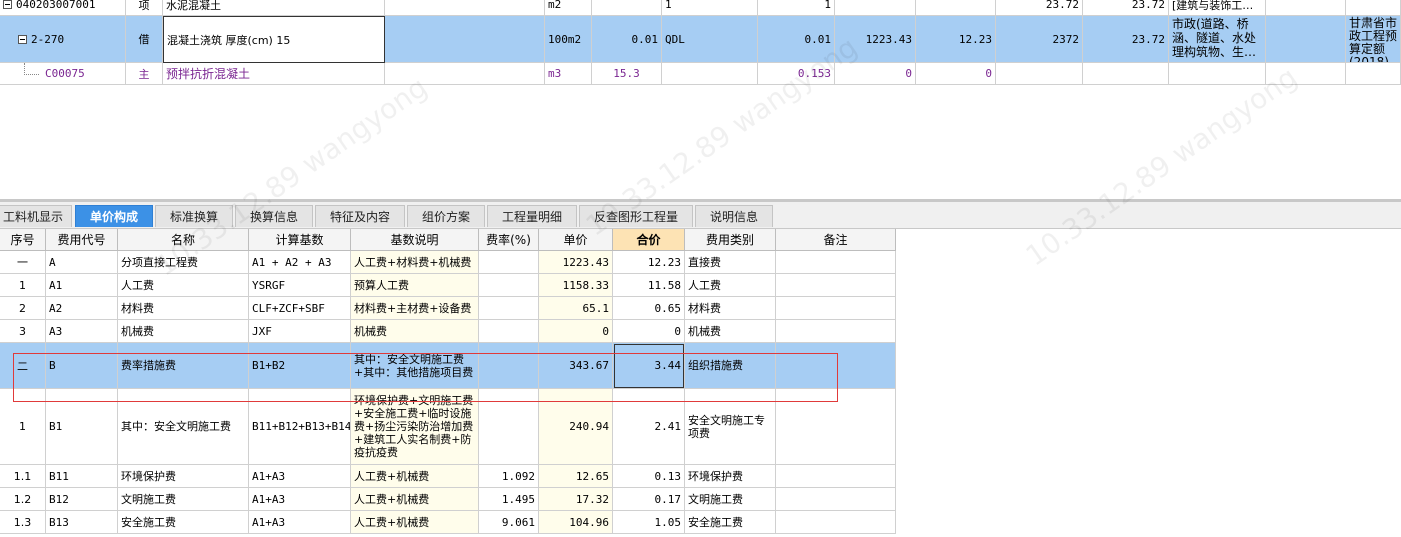 This screenshot has height=537, width=1401. What do you see at coordinates (649, 240) in the screenshot?
I see `col-header-total: 合价` at bounding box center [649, 240].